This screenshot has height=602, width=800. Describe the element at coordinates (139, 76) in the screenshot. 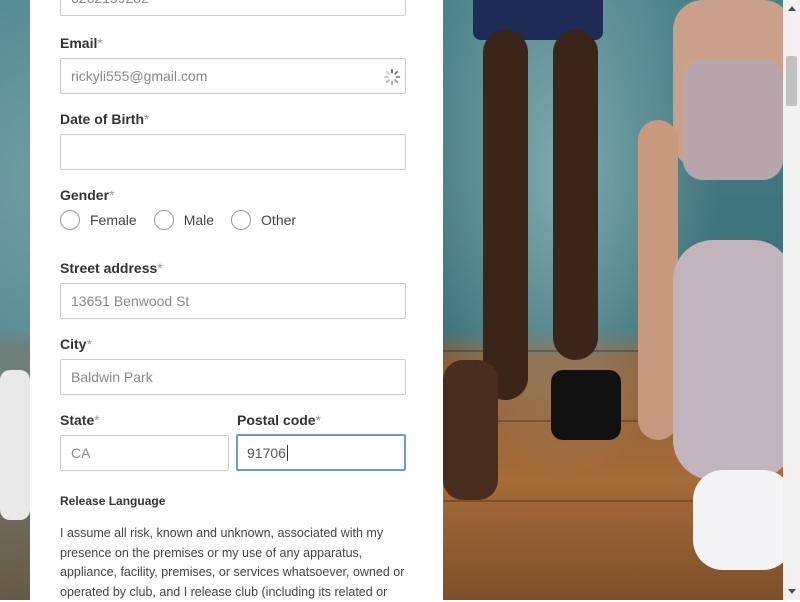

I see `email-value: rickyli555@gmail.com` at that location.